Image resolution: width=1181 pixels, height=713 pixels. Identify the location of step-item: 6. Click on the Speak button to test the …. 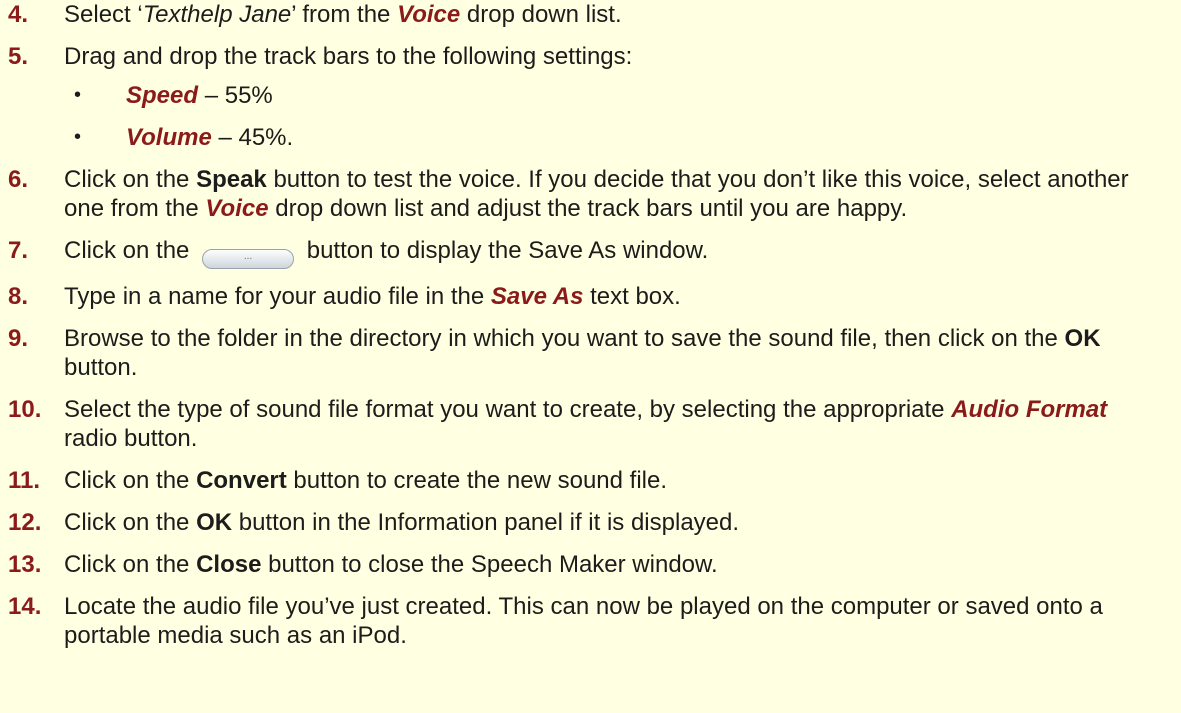
(590, 194).